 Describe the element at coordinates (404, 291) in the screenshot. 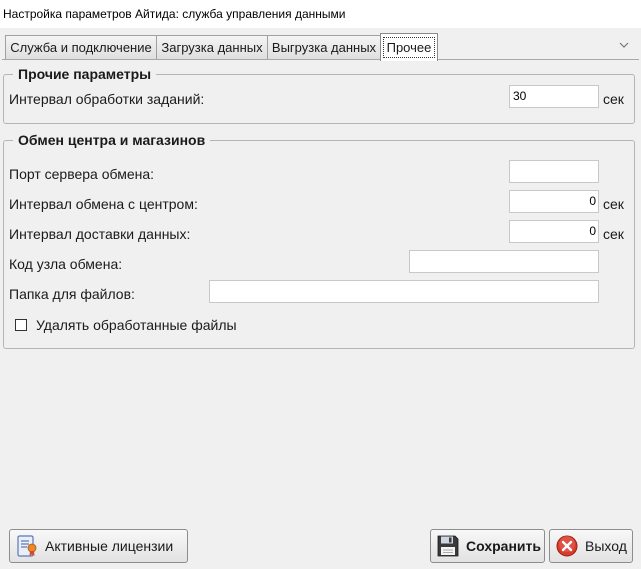

I see `folder-input` at that location.